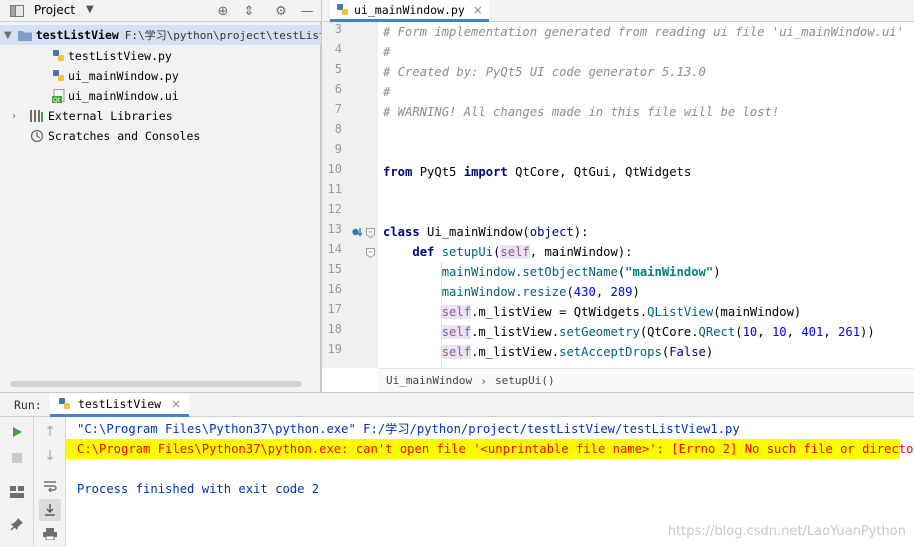 The image size is (914, 547). Describe the element at coordinates (334, 269) in the screenshot. I see `line-number: 15` at that location.